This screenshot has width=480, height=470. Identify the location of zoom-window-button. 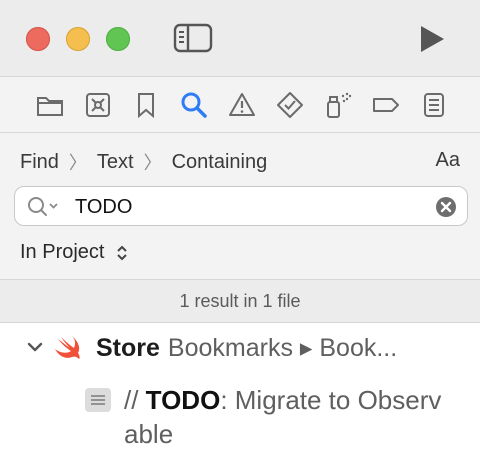
(118, 39).